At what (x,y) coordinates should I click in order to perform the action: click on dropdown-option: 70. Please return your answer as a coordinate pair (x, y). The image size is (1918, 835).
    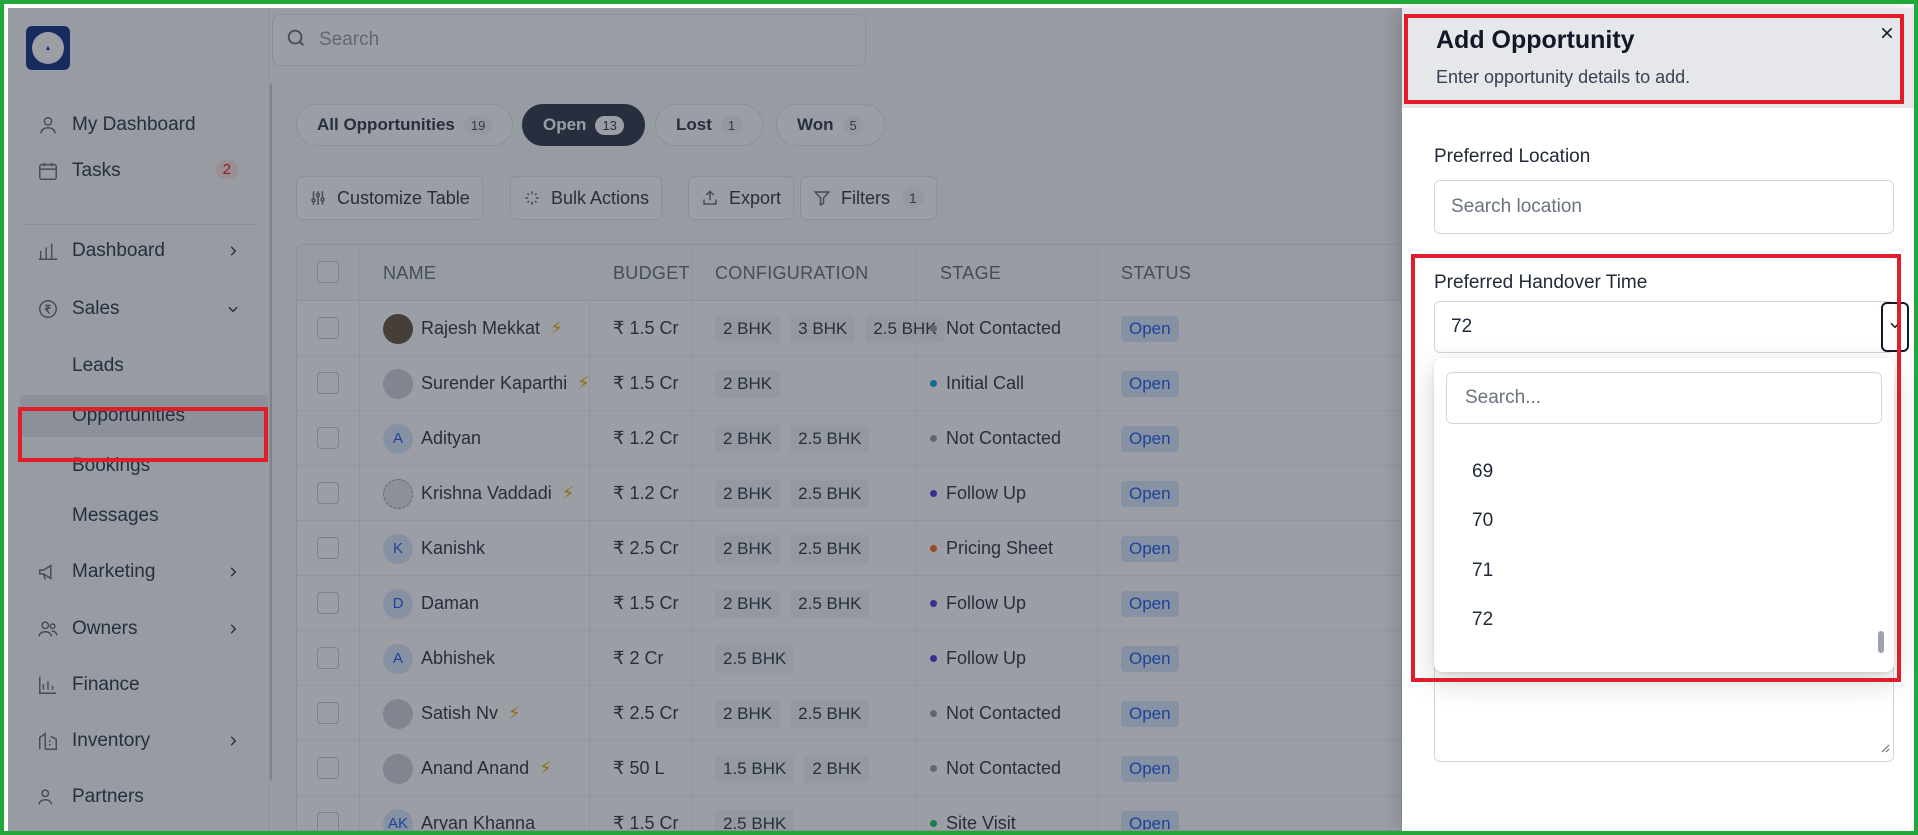
    Looking at the image, I should click on (1482, 521).